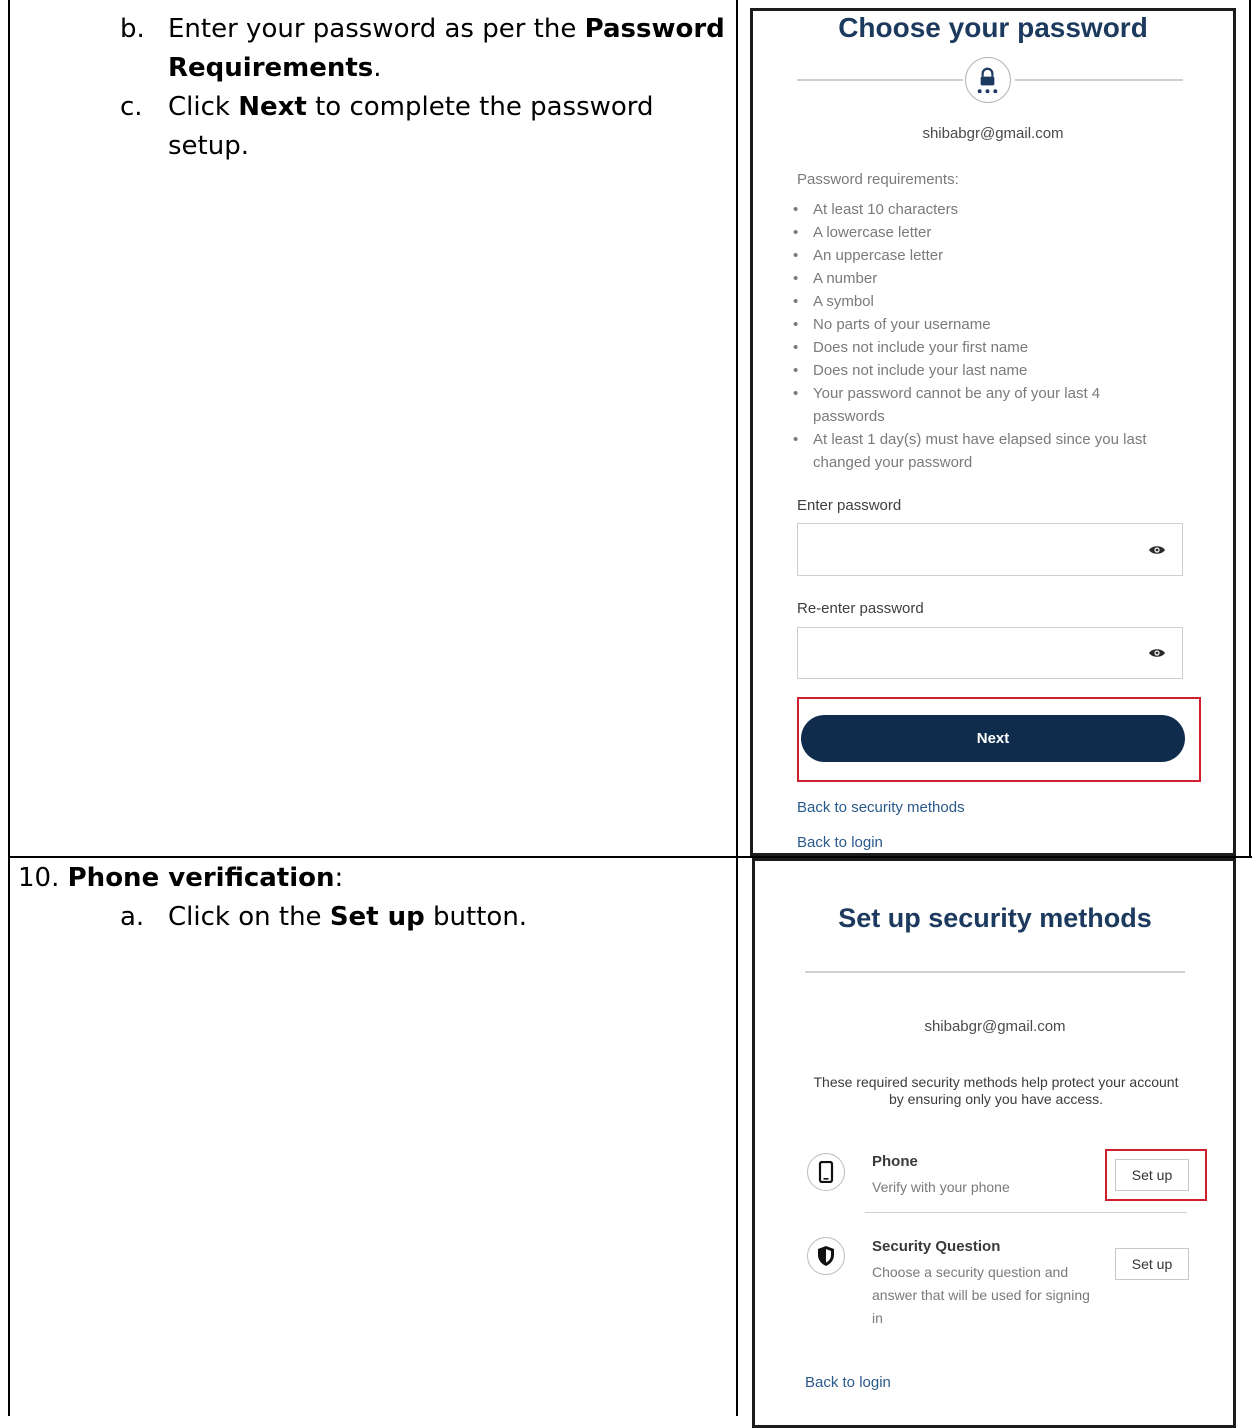 This screenshot has height=1428, width=1252. Describe the element at coordinates (983, 370) in the screenshot. I see `requirement-item: Does not include your last name` at that location.